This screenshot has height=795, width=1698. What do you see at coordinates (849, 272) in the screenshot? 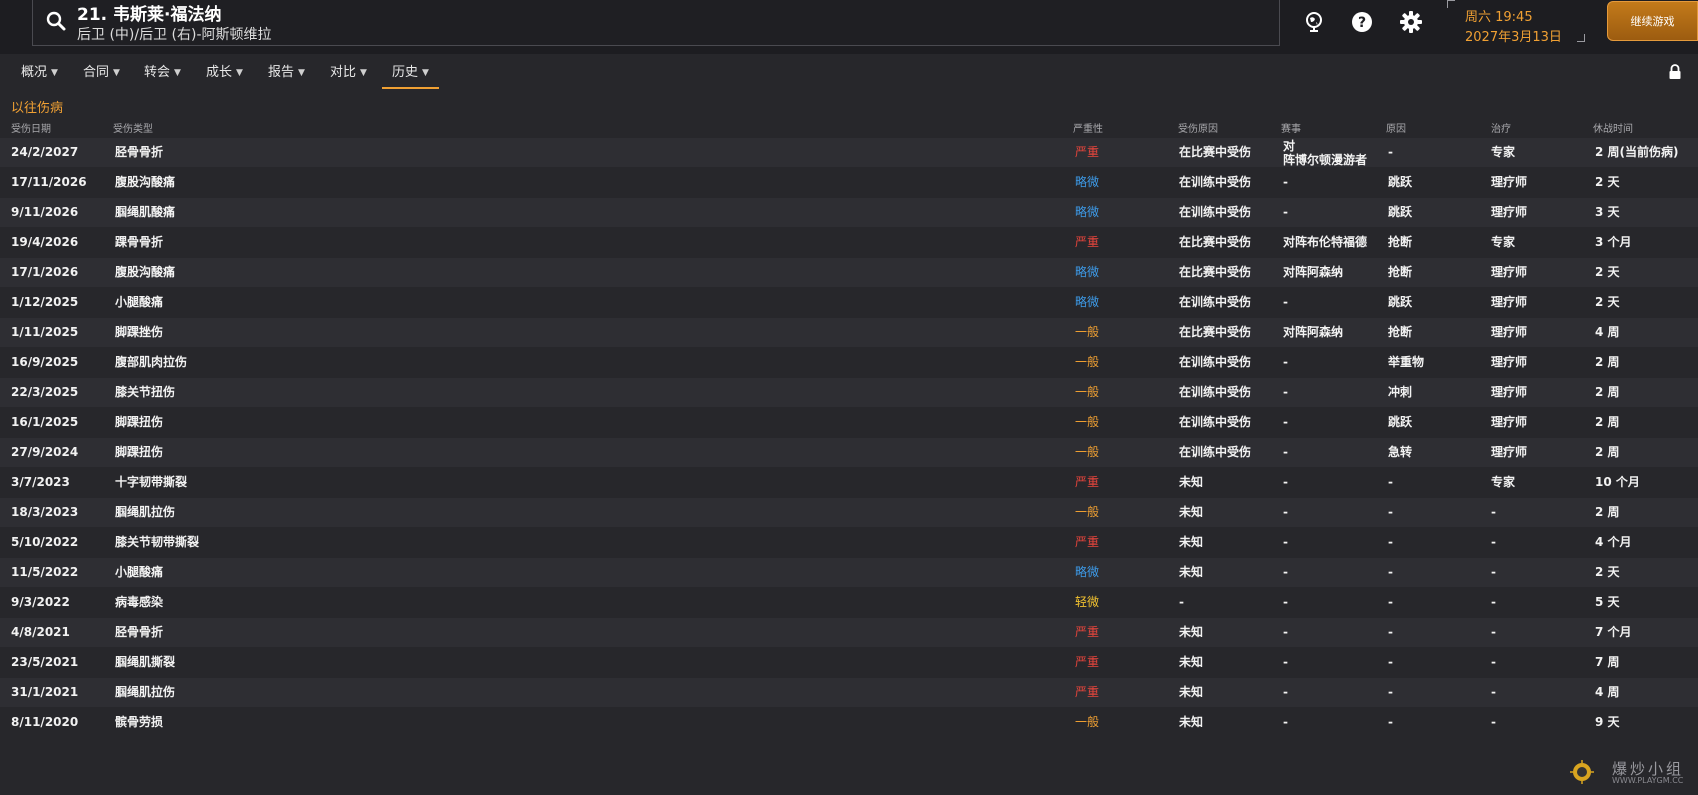
I see `table-row: 17/1/2026 腹股沟酸痛 略微 在比赛中受伤 对阵阿森纳 抢断 理疗师 2 天` at bounding box center [849, 272].